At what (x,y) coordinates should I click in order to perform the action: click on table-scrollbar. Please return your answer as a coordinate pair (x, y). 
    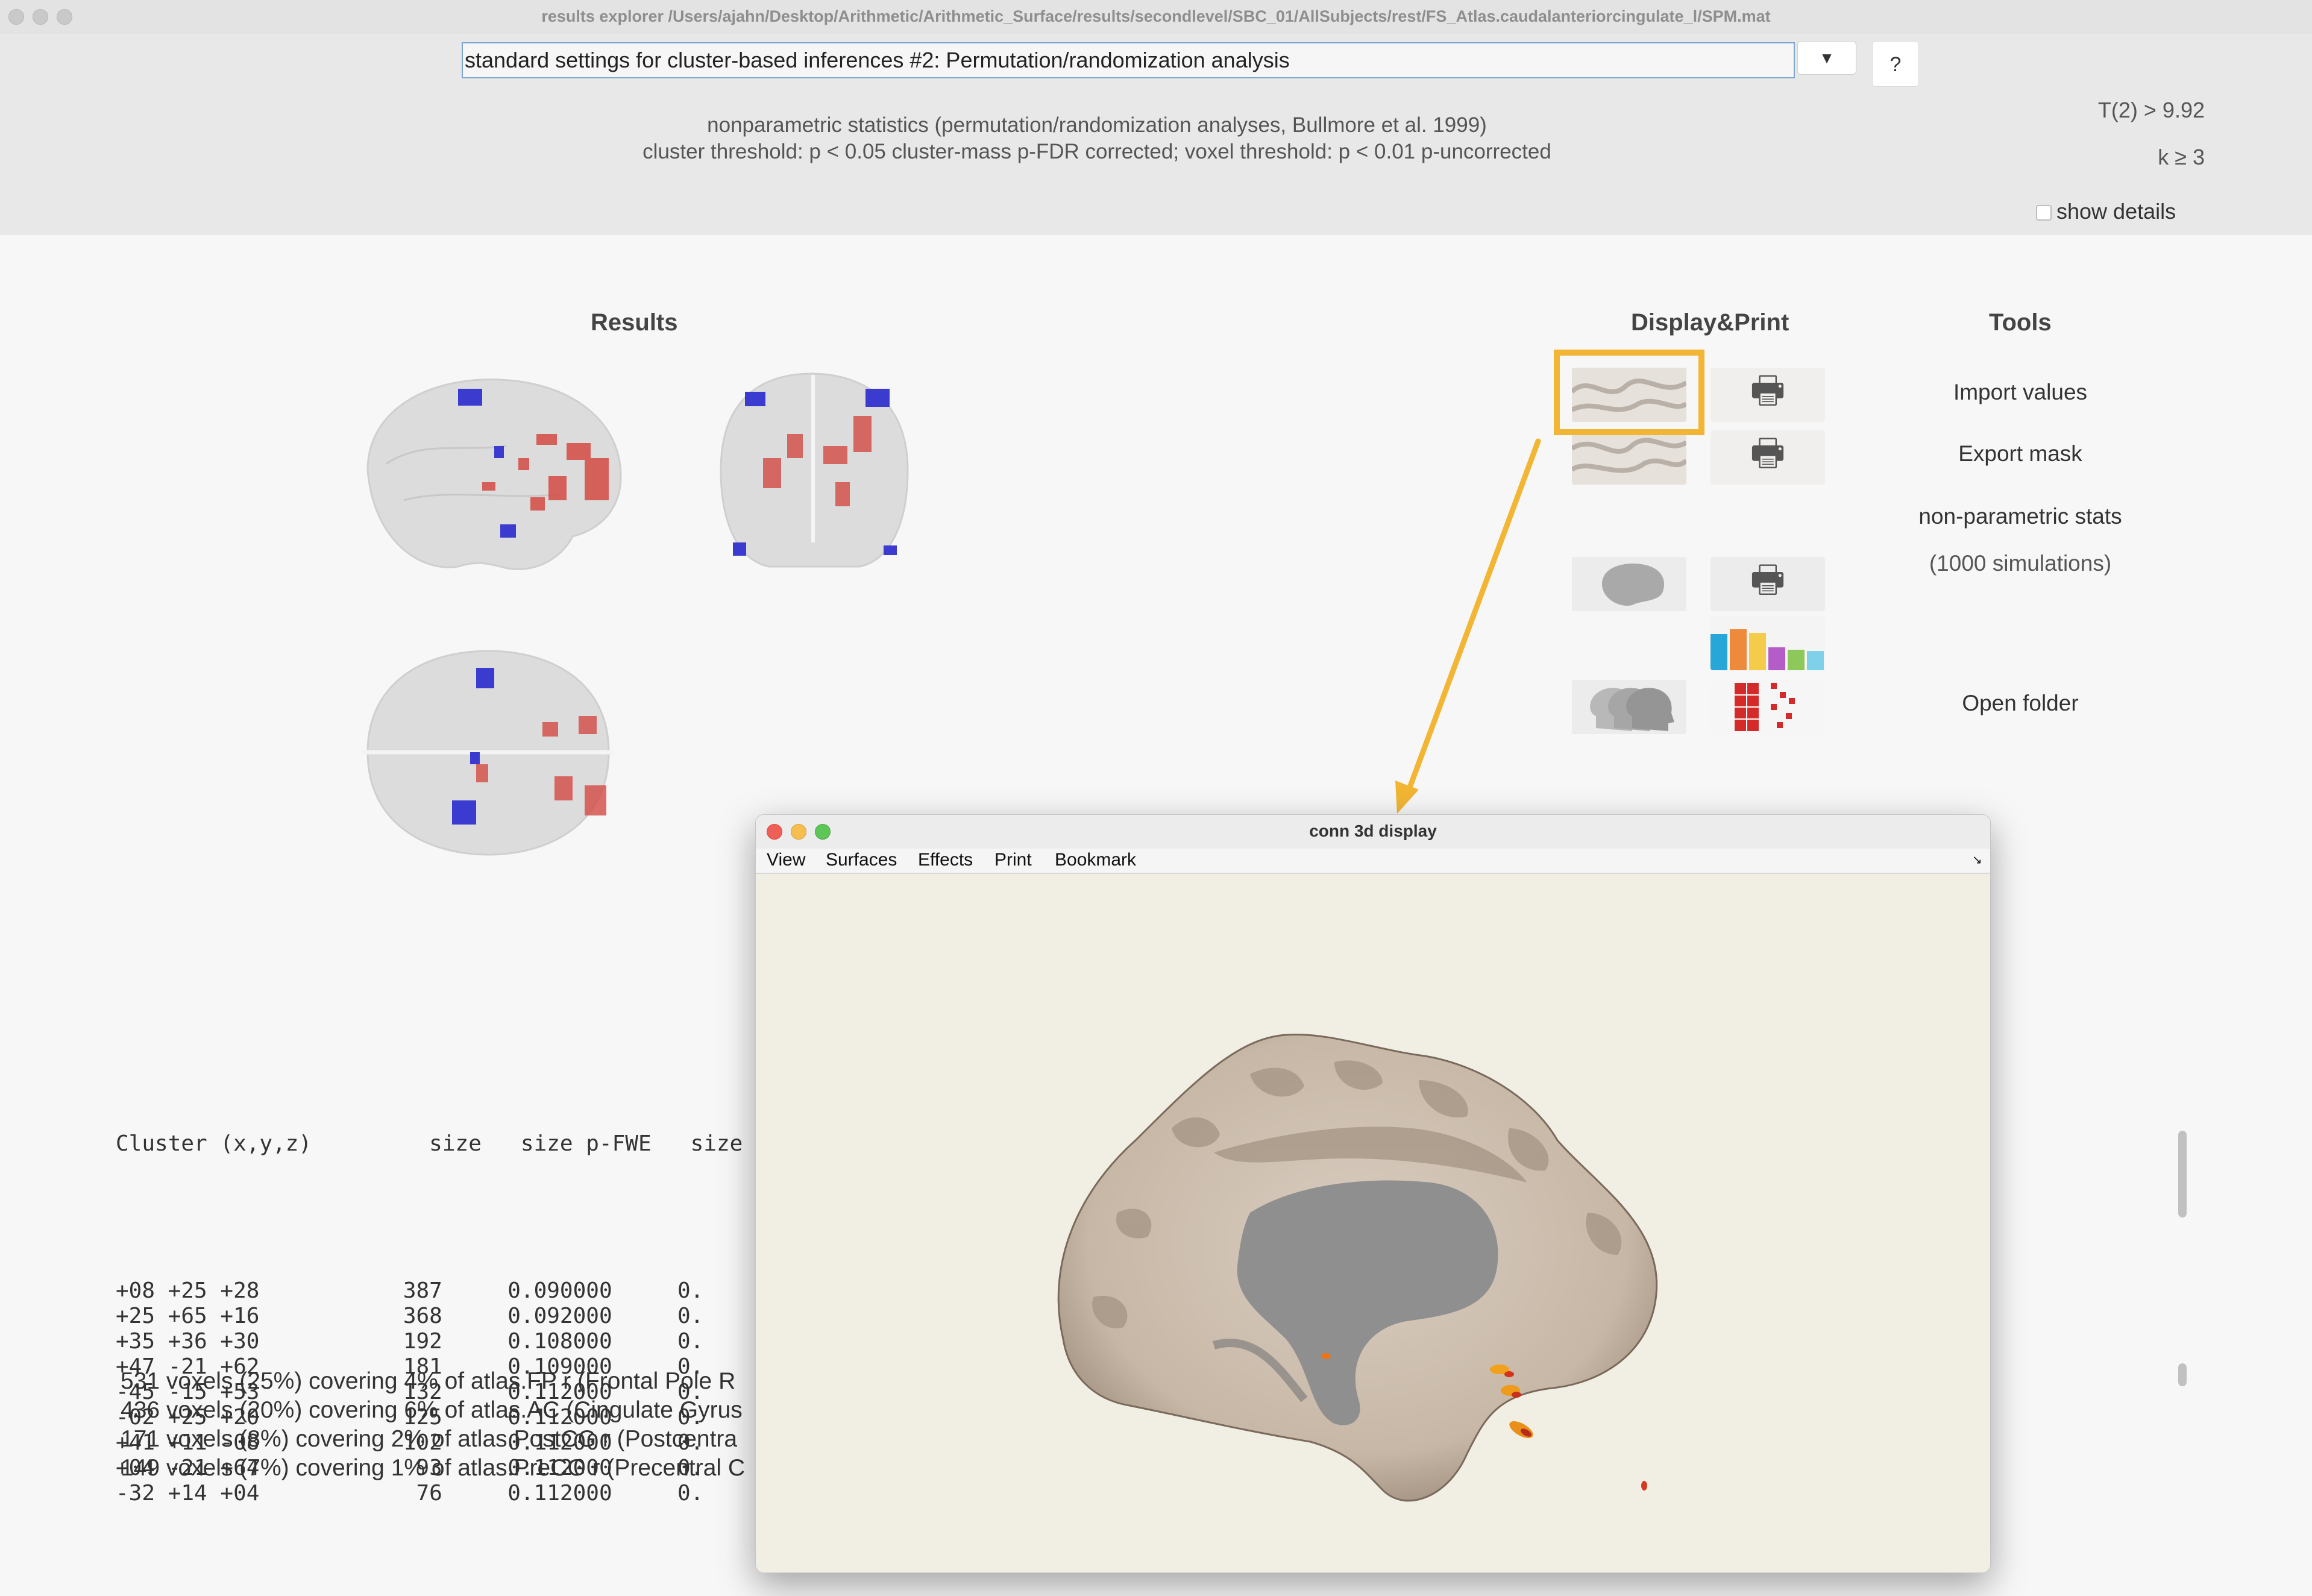
    Looking at the image, I should click on (2182, 1174).